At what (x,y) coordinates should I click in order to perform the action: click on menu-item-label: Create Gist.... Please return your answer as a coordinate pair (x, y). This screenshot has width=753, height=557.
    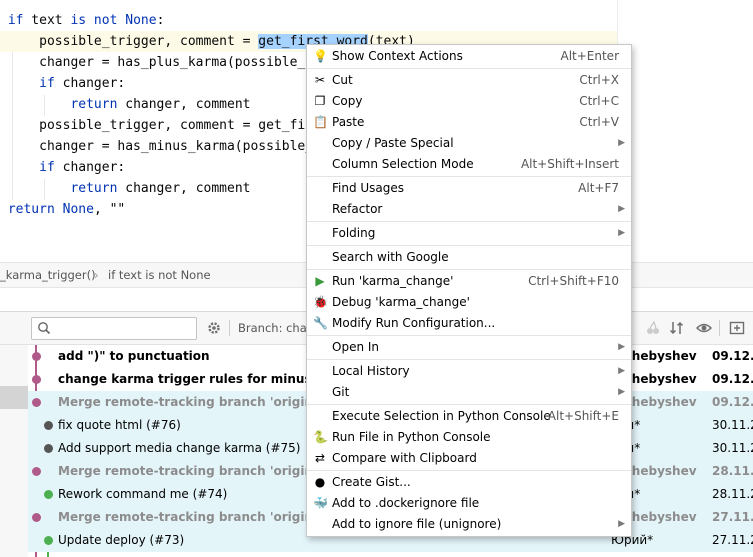
    Looking at the image, I should click on (371, 482).